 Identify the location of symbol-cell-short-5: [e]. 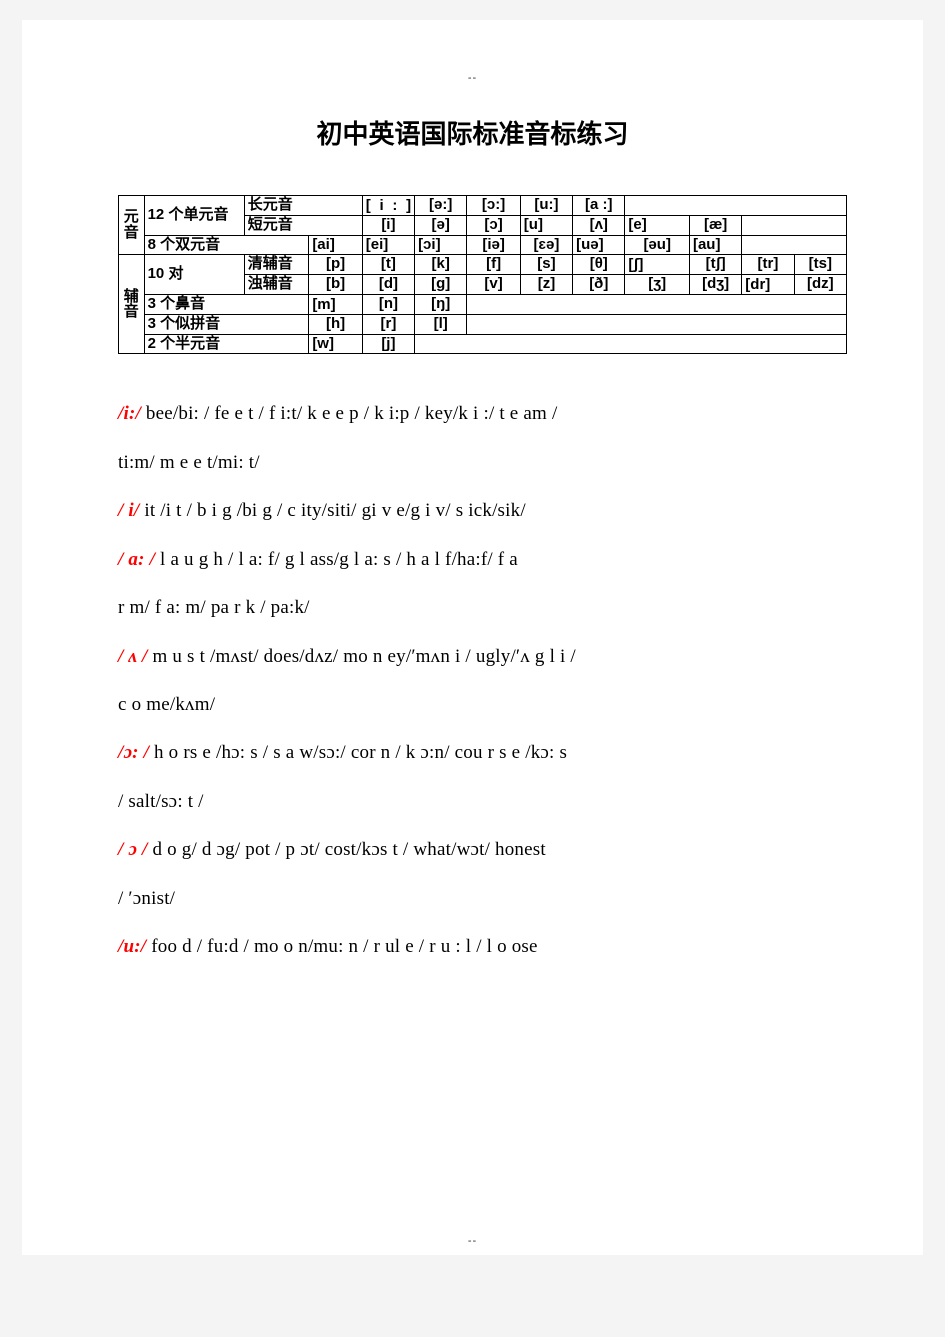
(657, 225).